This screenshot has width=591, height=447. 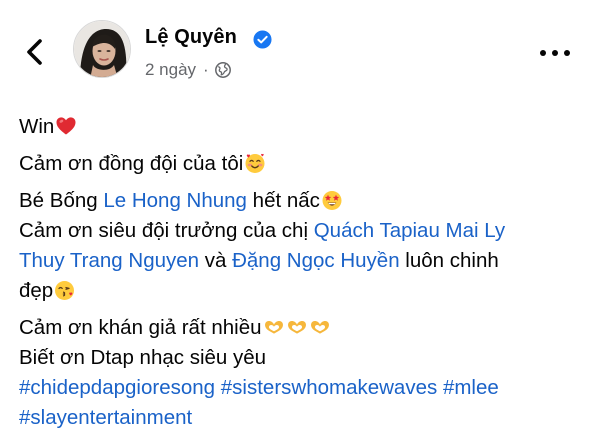 I want to click on avatar-photo, so click(x=102, y=49).